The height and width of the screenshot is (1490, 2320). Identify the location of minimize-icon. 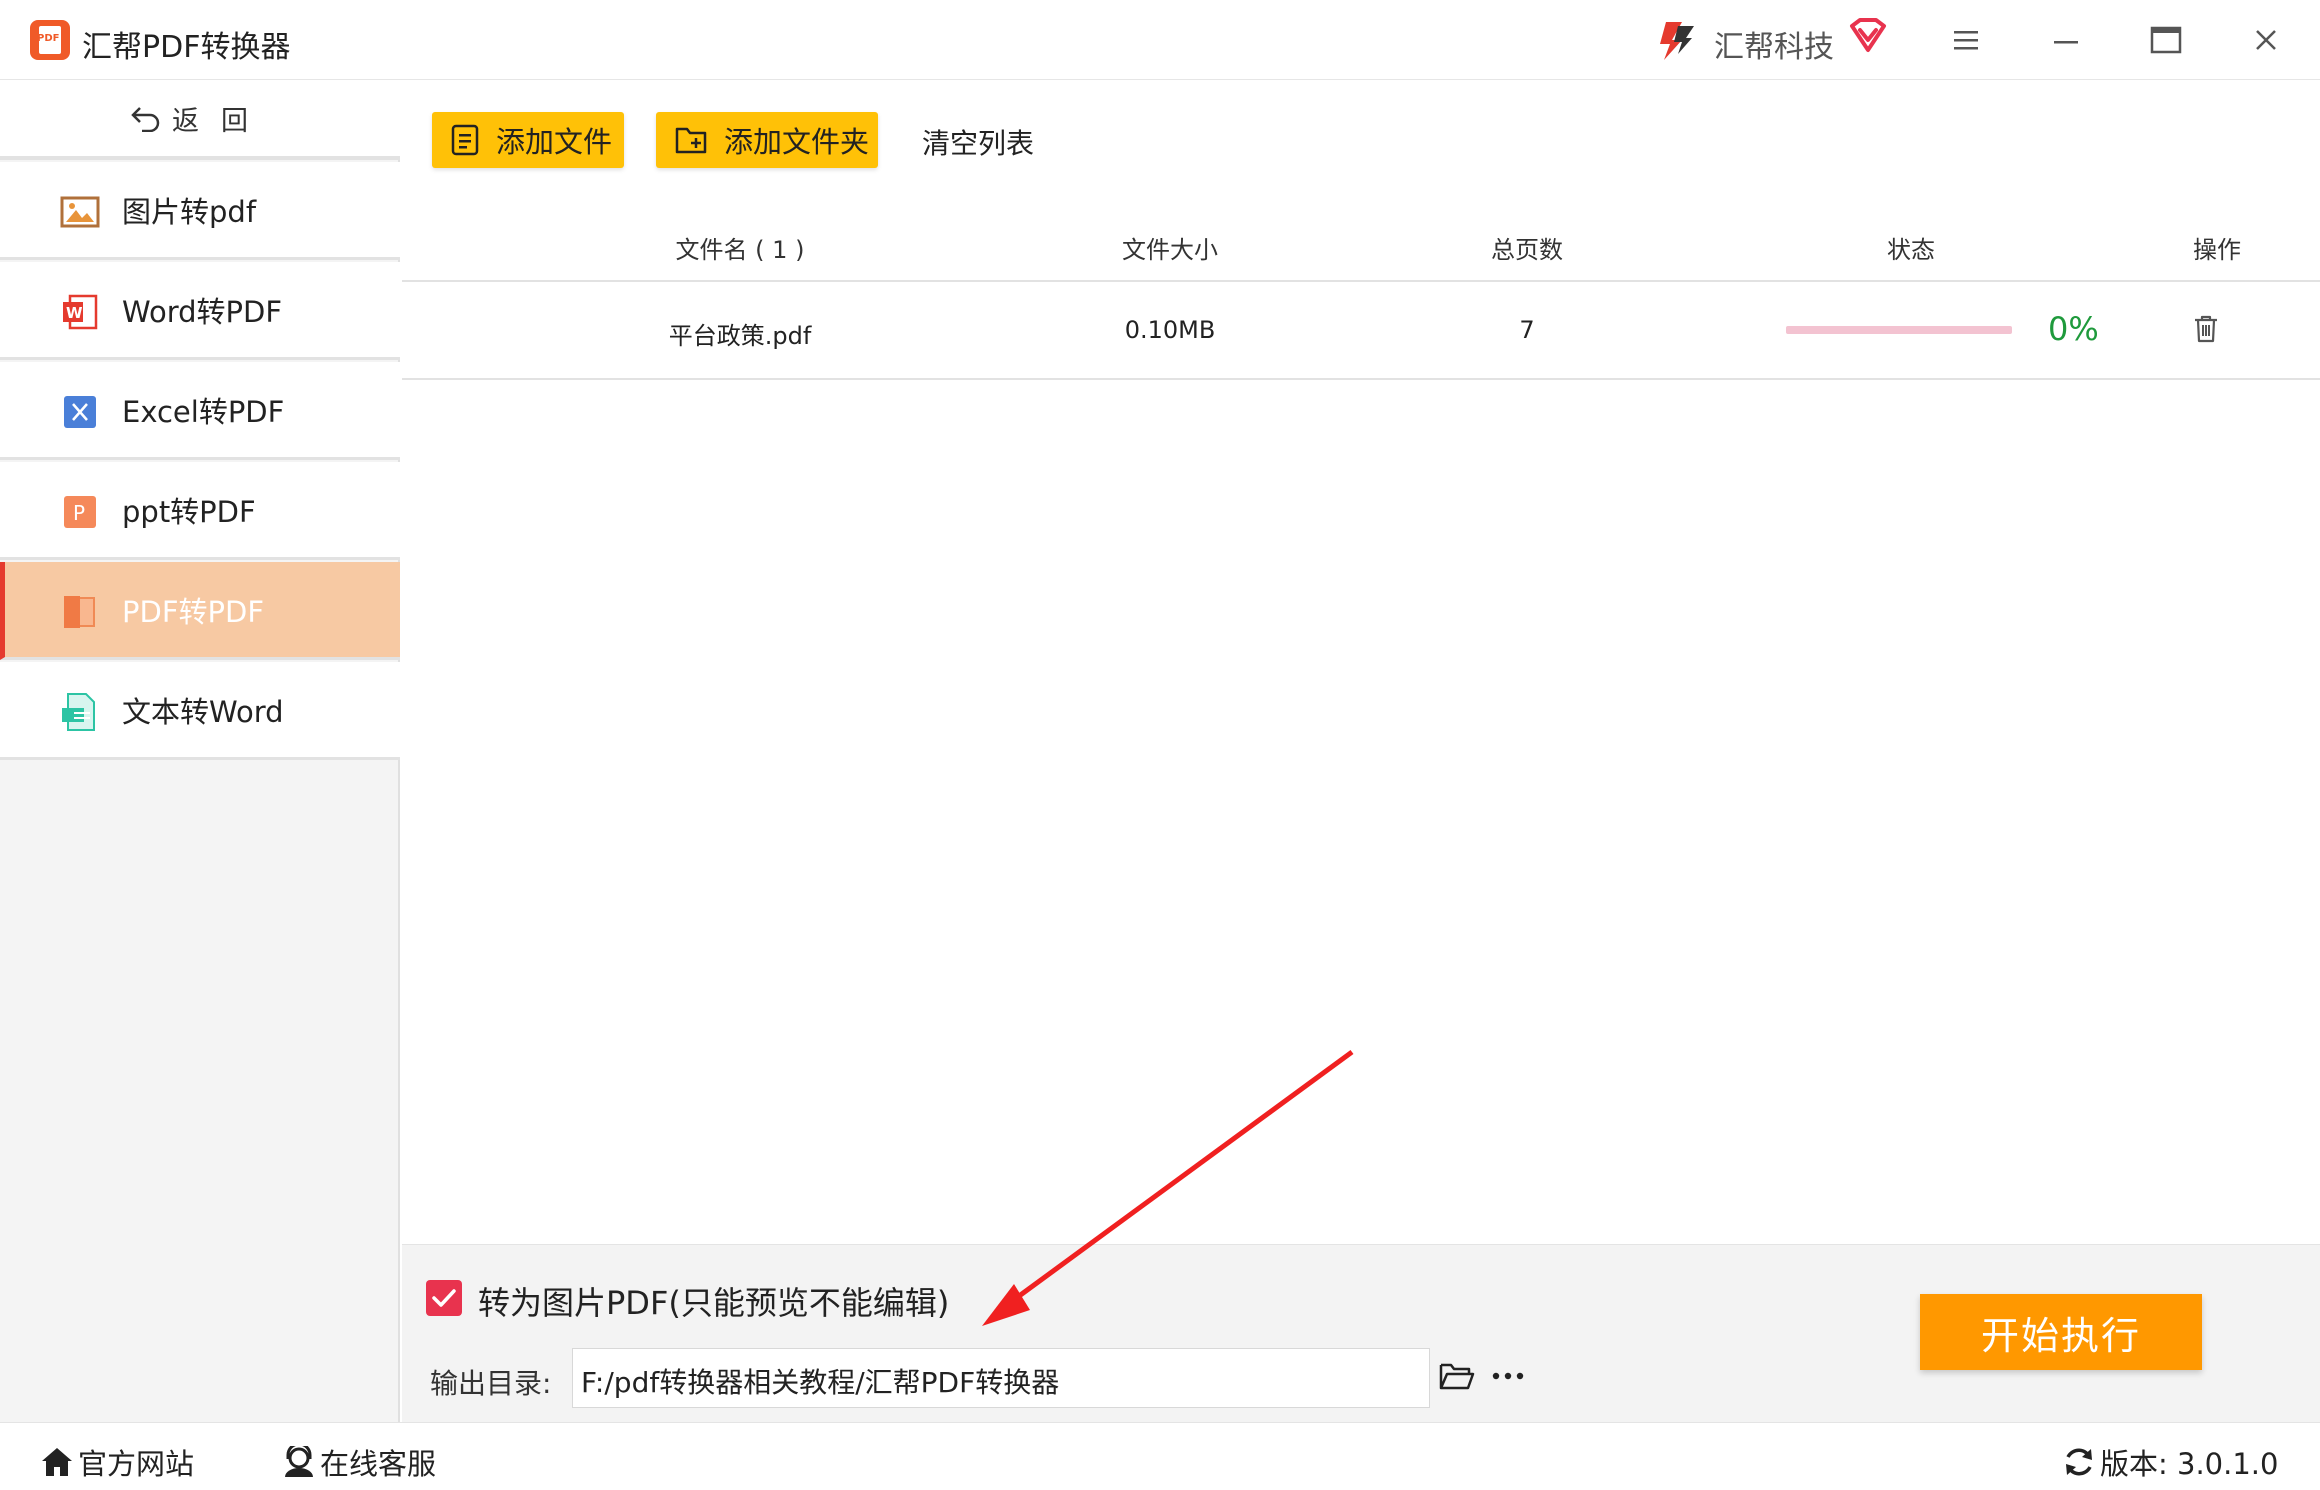
(2066, 42).